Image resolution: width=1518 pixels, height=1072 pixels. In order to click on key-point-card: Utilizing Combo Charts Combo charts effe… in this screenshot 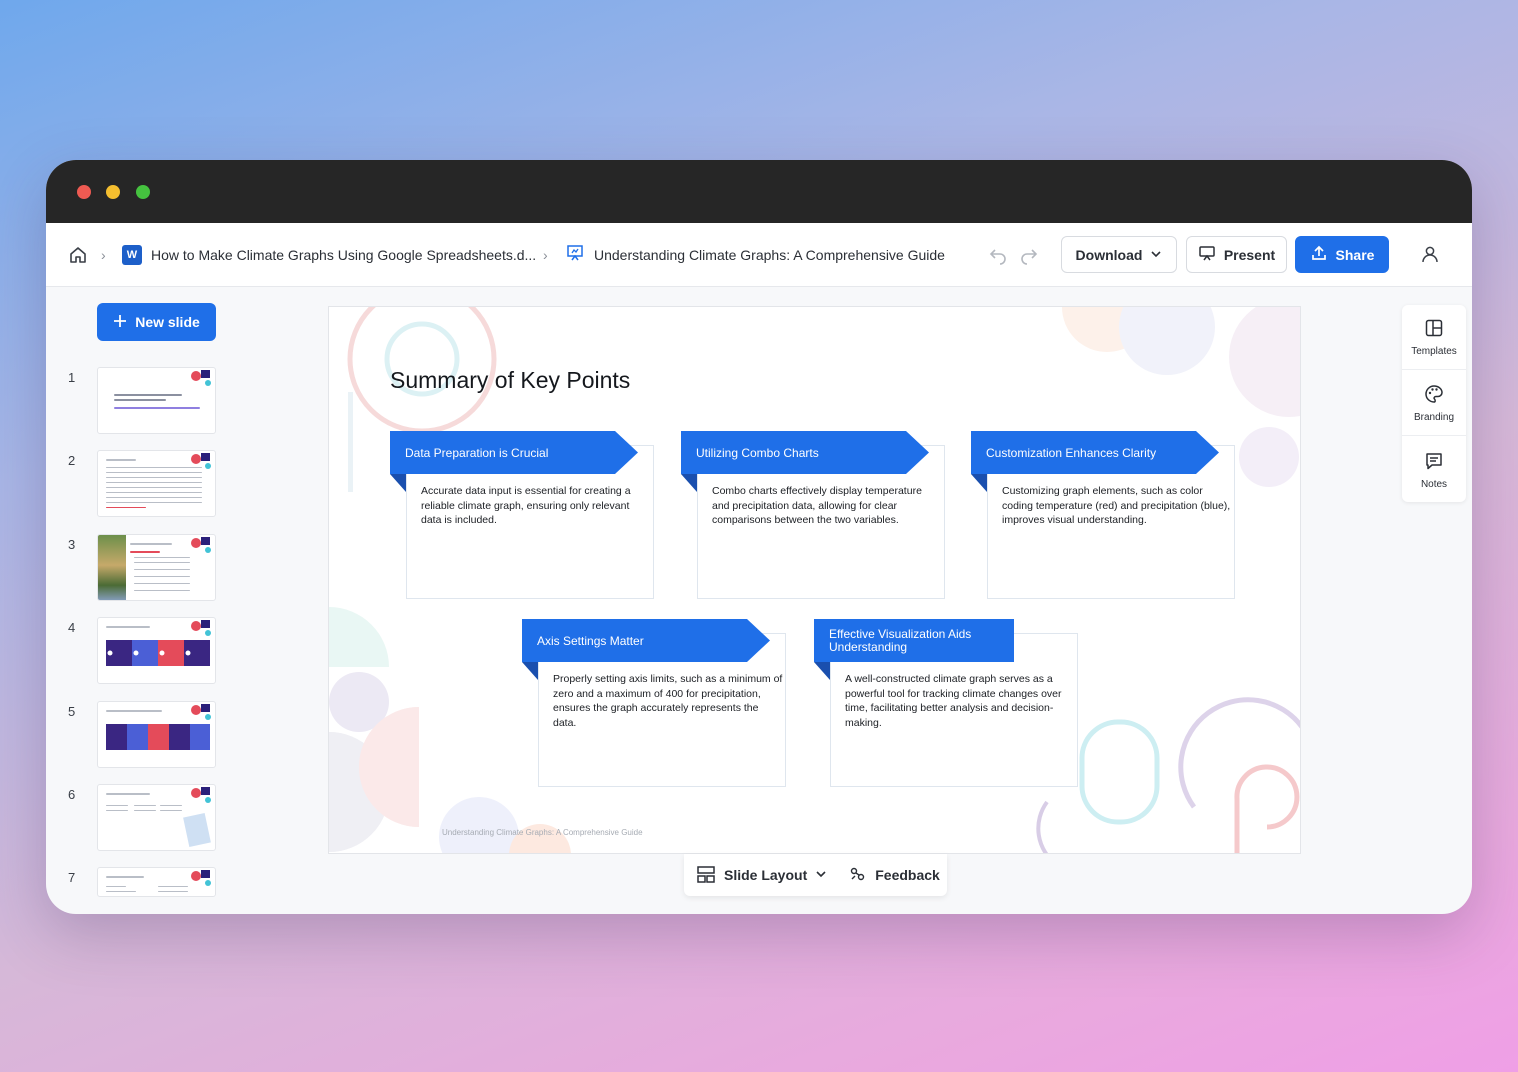, I will do `click(814, 516)`.